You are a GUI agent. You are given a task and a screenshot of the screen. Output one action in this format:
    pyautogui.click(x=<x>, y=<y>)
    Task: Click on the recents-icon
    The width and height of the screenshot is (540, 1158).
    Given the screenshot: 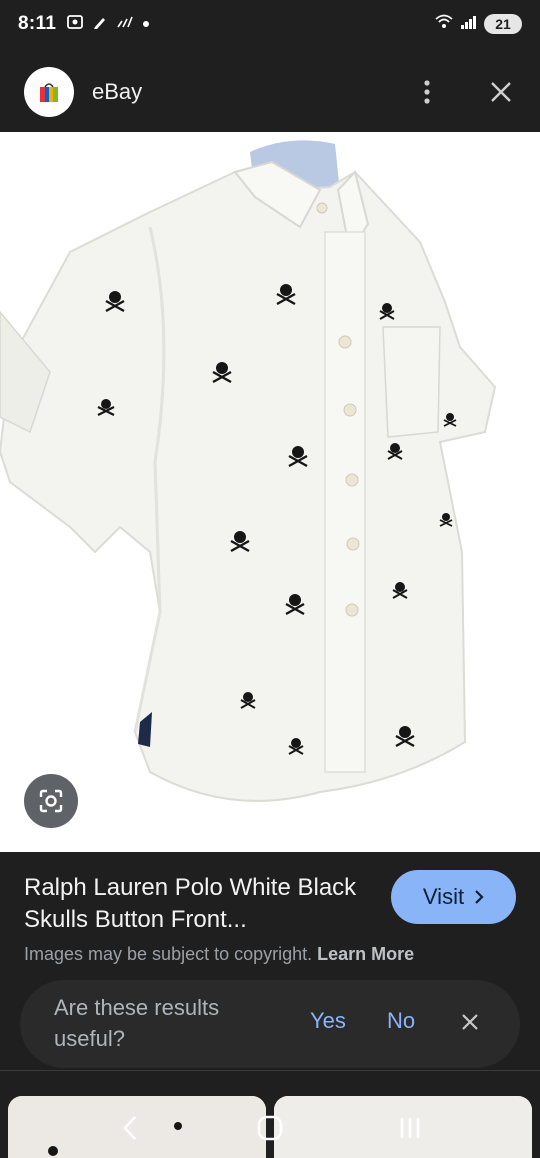 What is the action you would take?
    pyautogui.click(x=410, y=1128)
    